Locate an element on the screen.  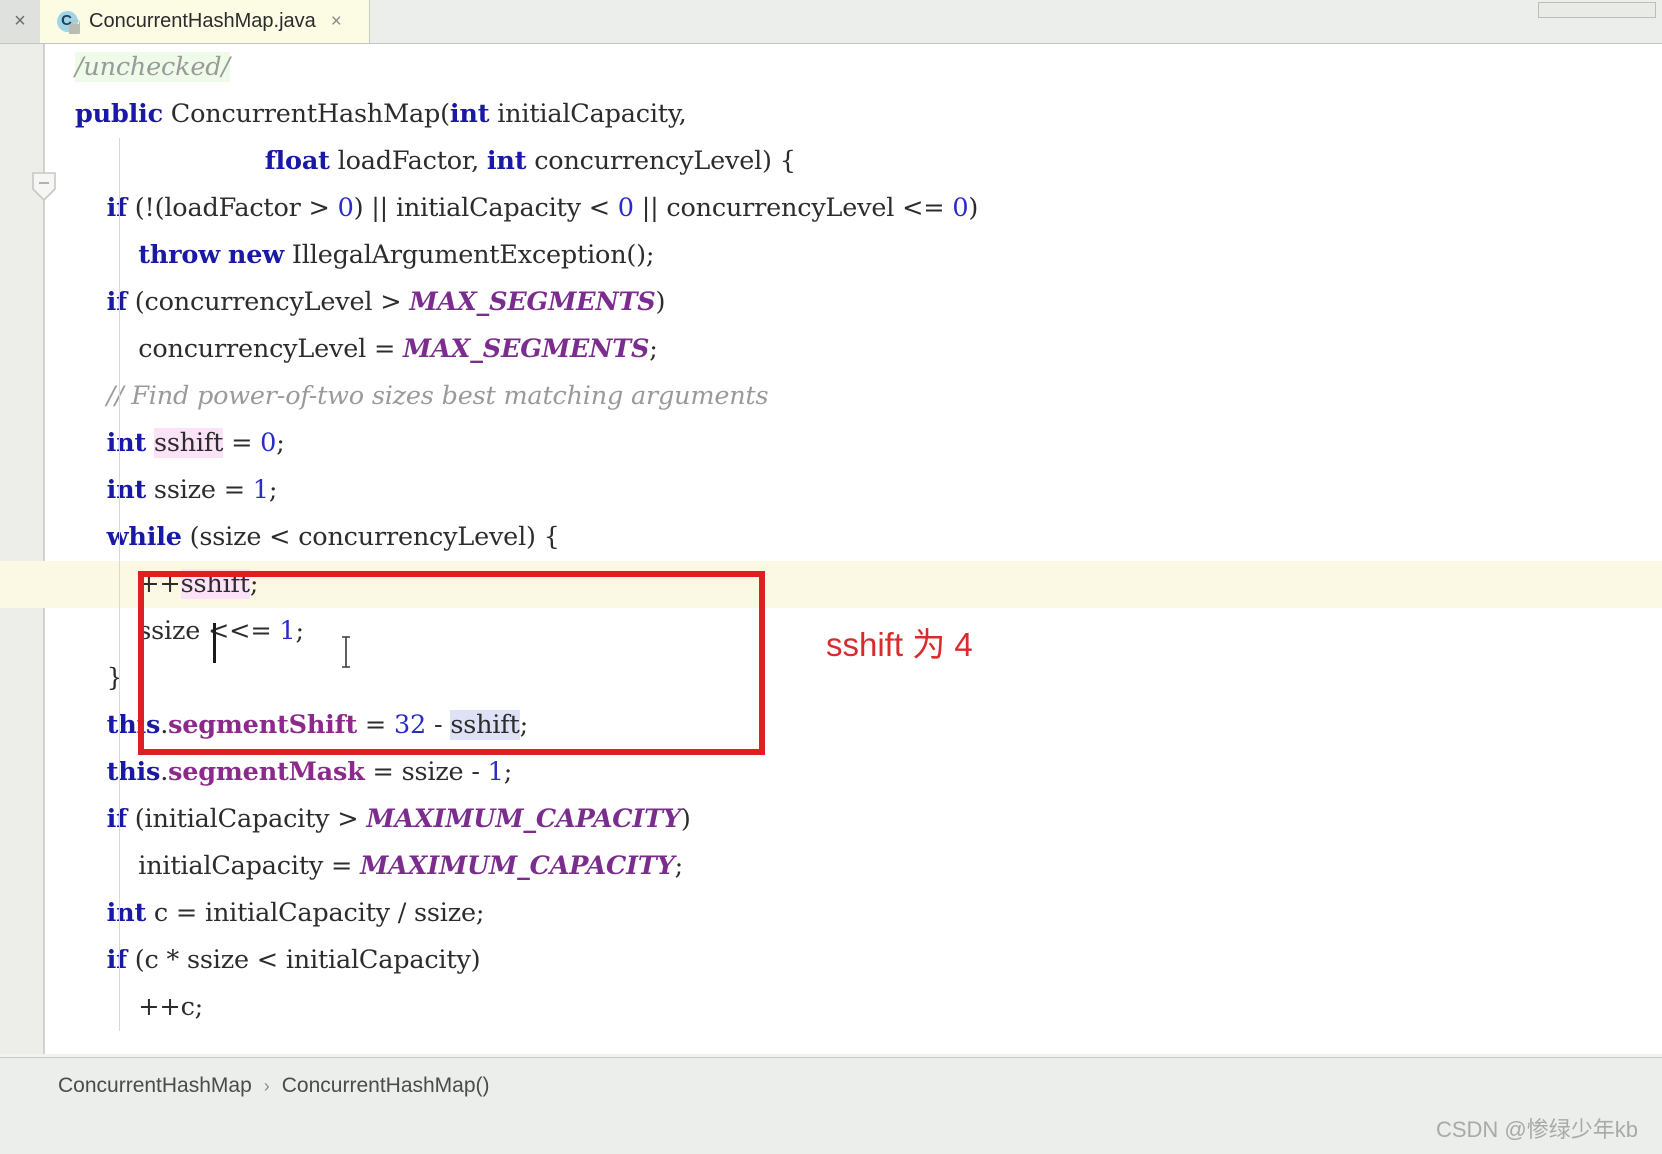
token-operator: ++ is located at coordinates (159, 584).